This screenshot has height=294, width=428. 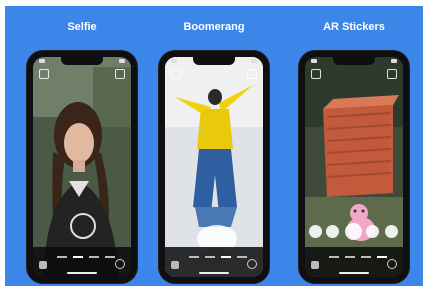 I want to click on panel-title-ar-stickers: AR Stickers, so click(x=354, y=27).